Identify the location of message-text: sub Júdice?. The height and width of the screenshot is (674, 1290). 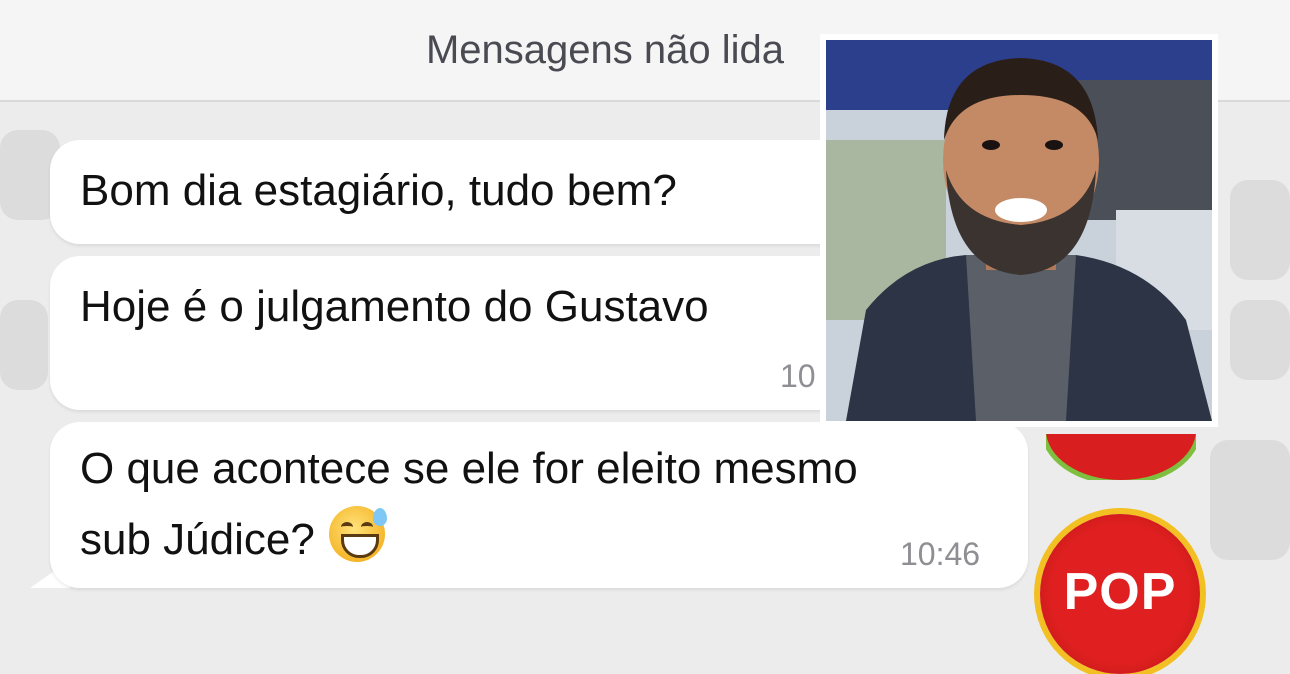
(197, 539).